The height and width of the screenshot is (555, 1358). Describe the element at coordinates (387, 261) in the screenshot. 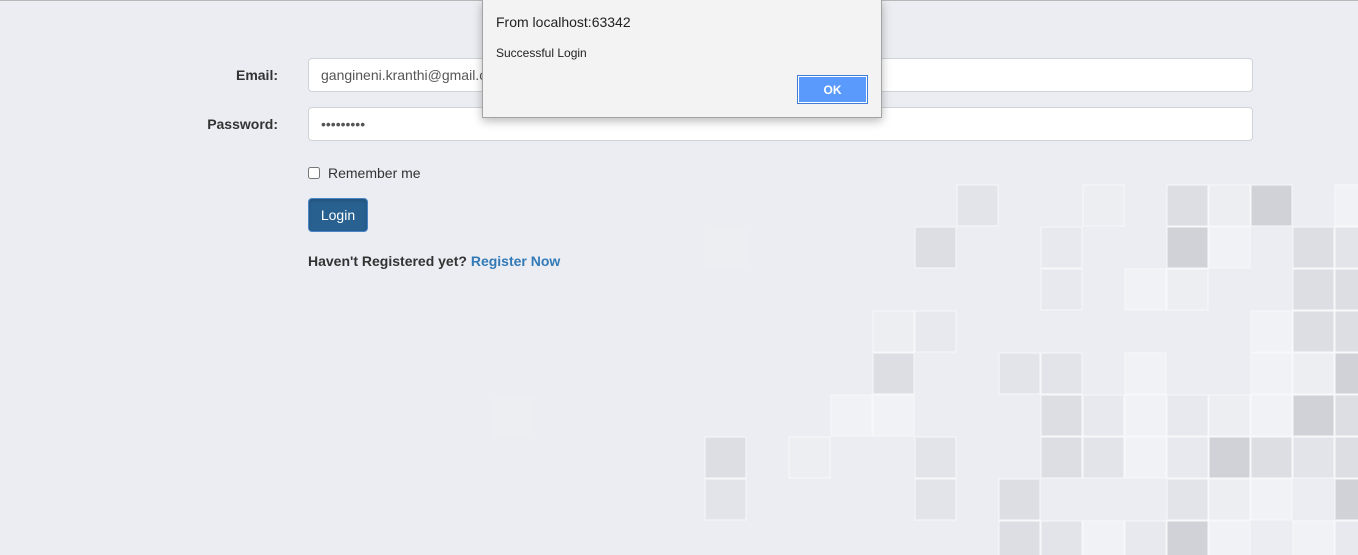

I see `register-prompt-text: Haven't Registered yet?` at that location.